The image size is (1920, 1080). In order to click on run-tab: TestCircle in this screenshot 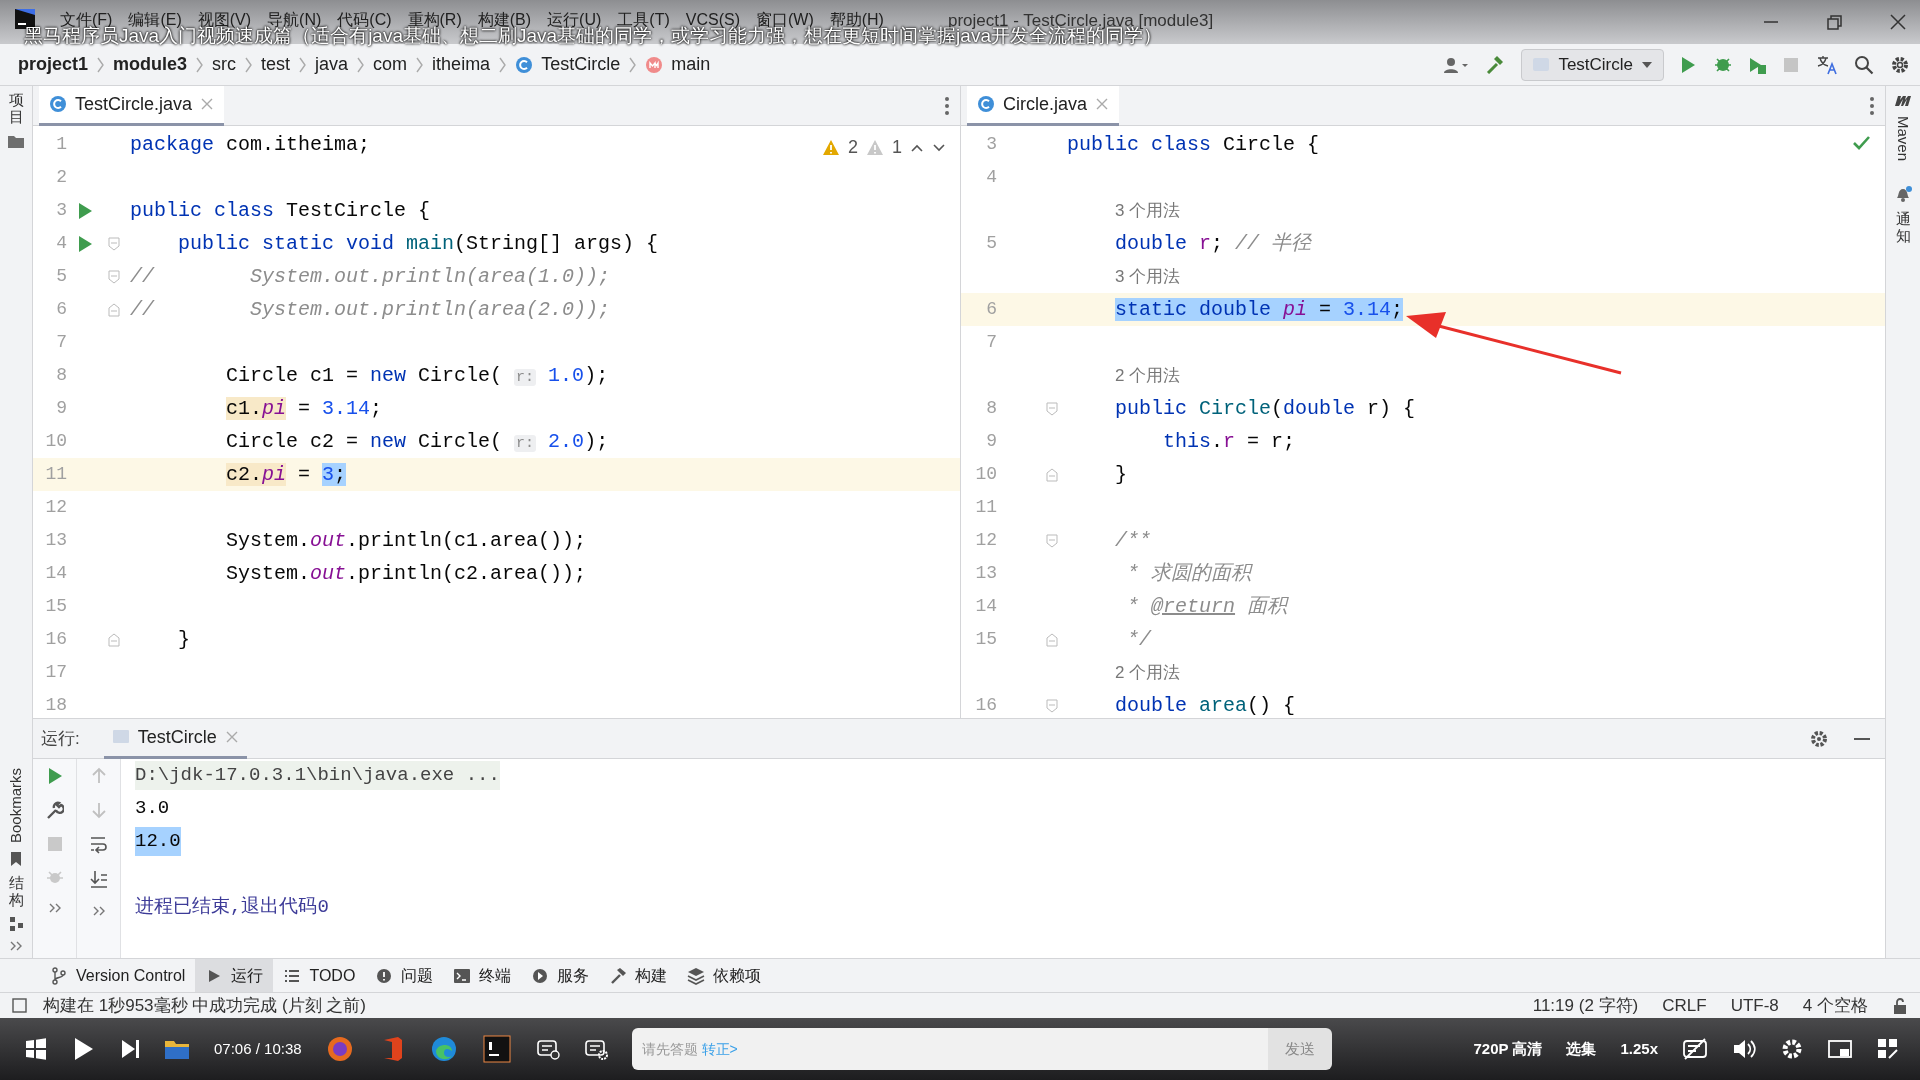, I will do `click(175, 738)`.